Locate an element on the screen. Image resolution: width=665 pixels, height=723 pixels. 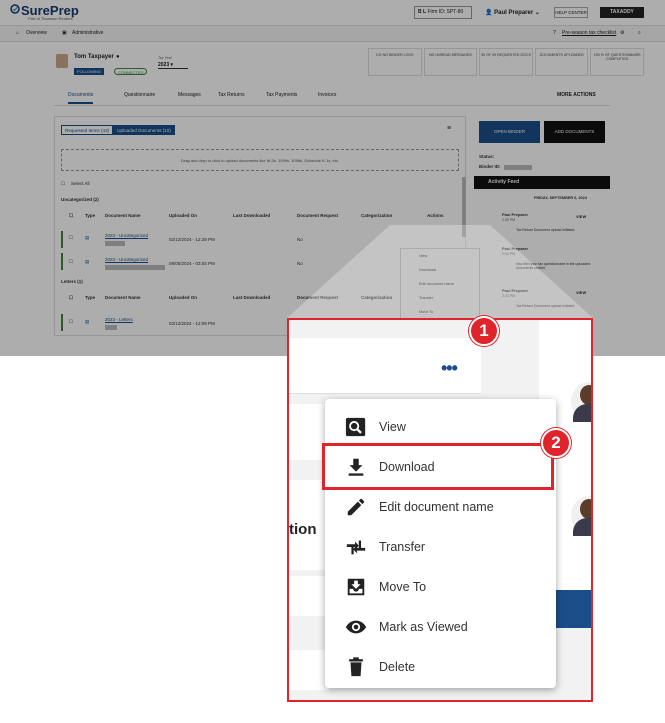
menu-item-view-label: View is located at coordinates (392, 427).